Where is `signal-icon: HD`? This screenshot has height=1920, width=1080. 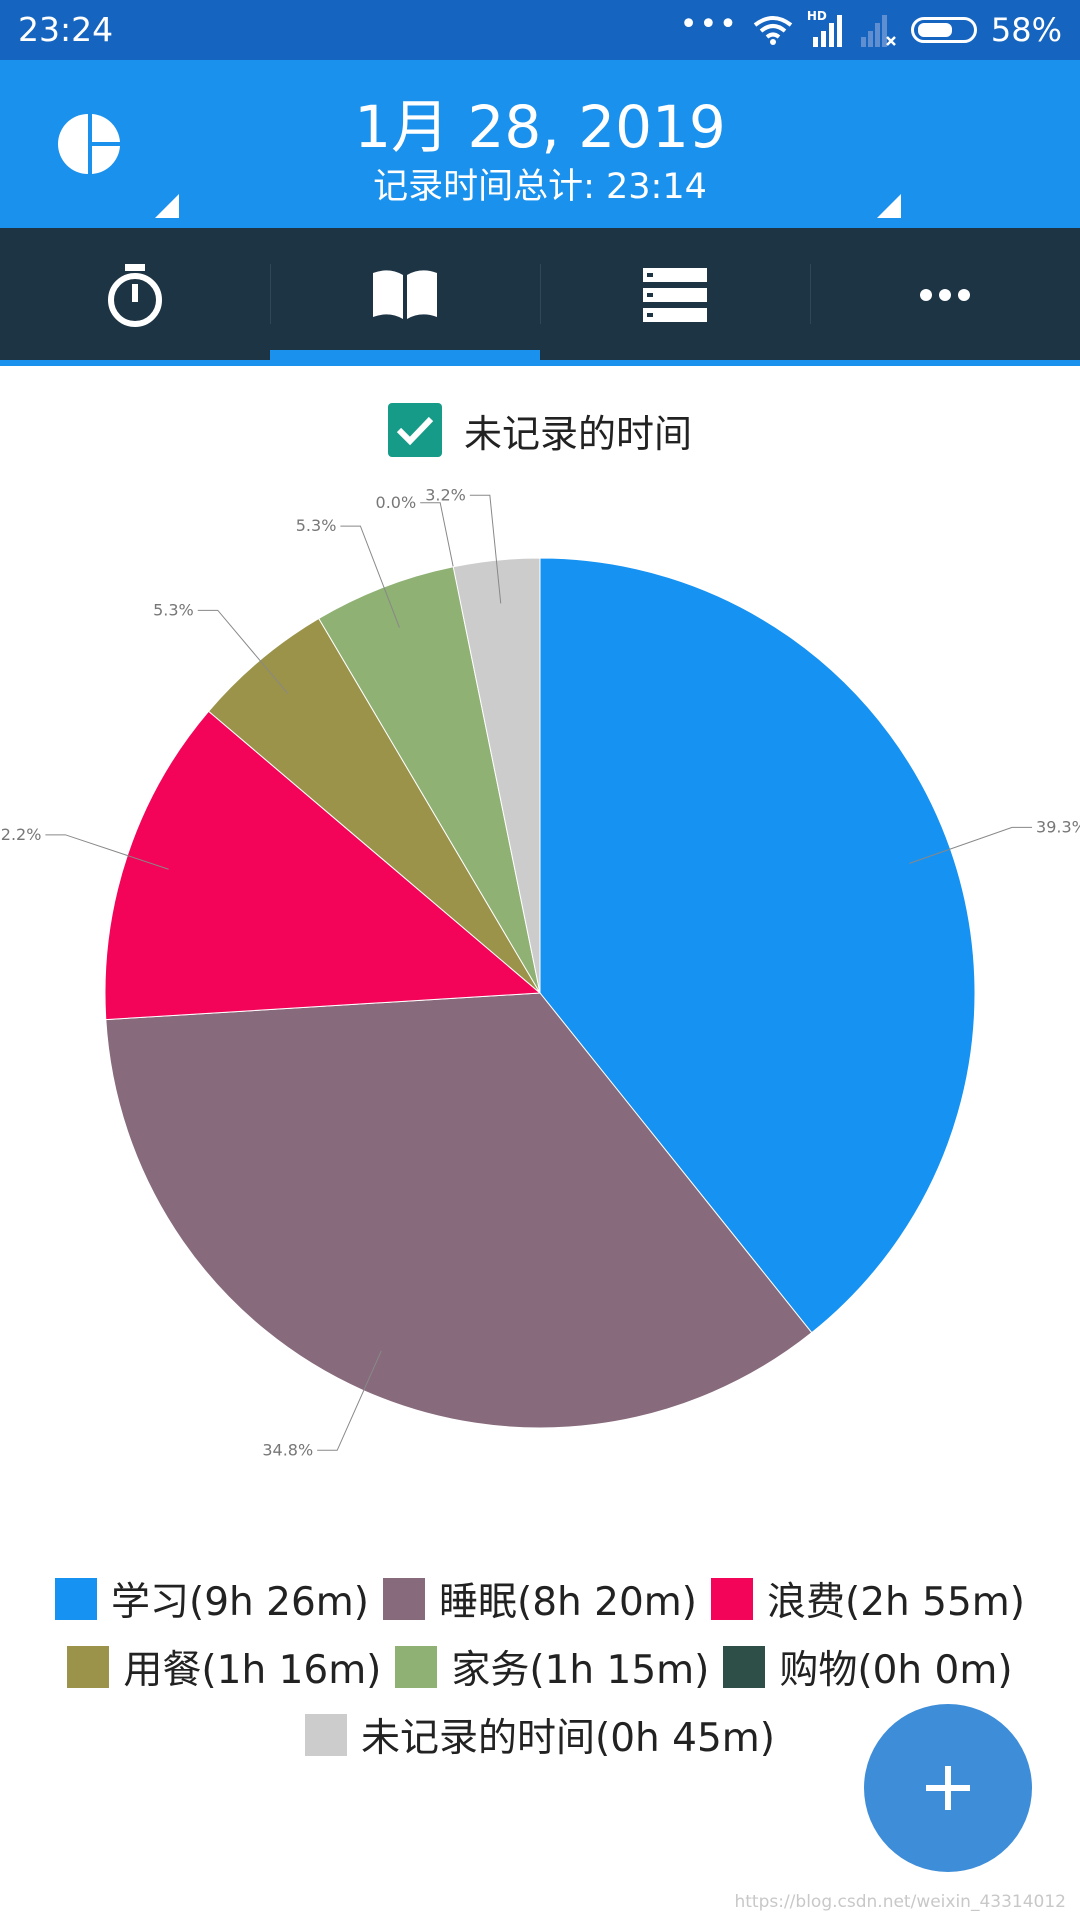 signal-icon: HD is located at coordinates (826, 28).